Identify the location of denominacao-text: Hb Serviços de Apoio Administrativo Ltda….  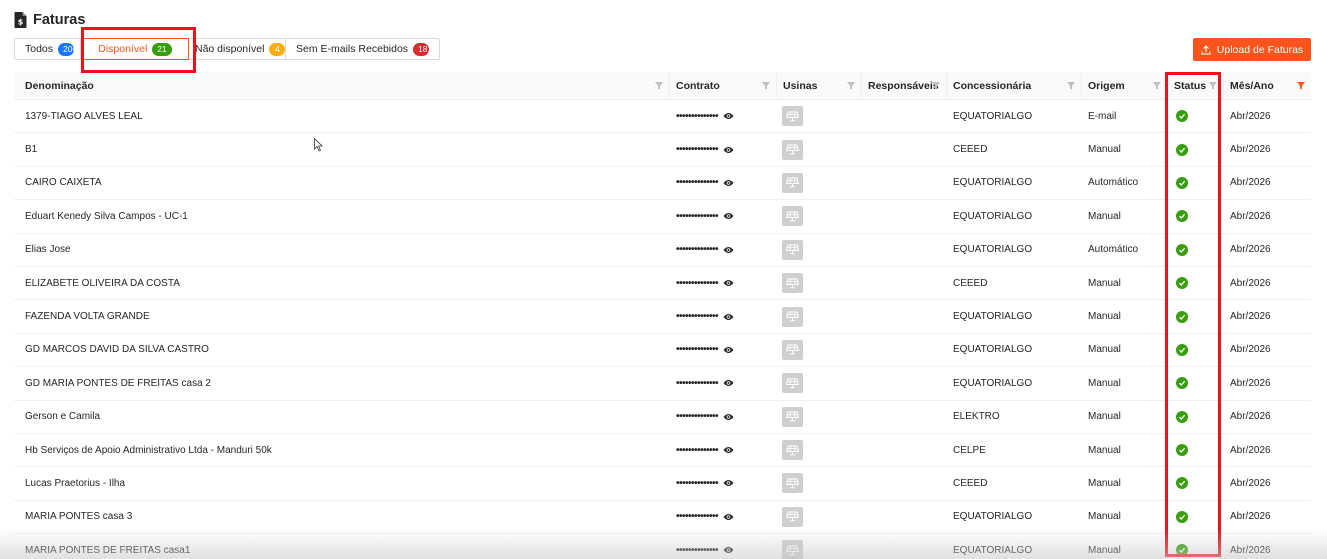
(148, 450).